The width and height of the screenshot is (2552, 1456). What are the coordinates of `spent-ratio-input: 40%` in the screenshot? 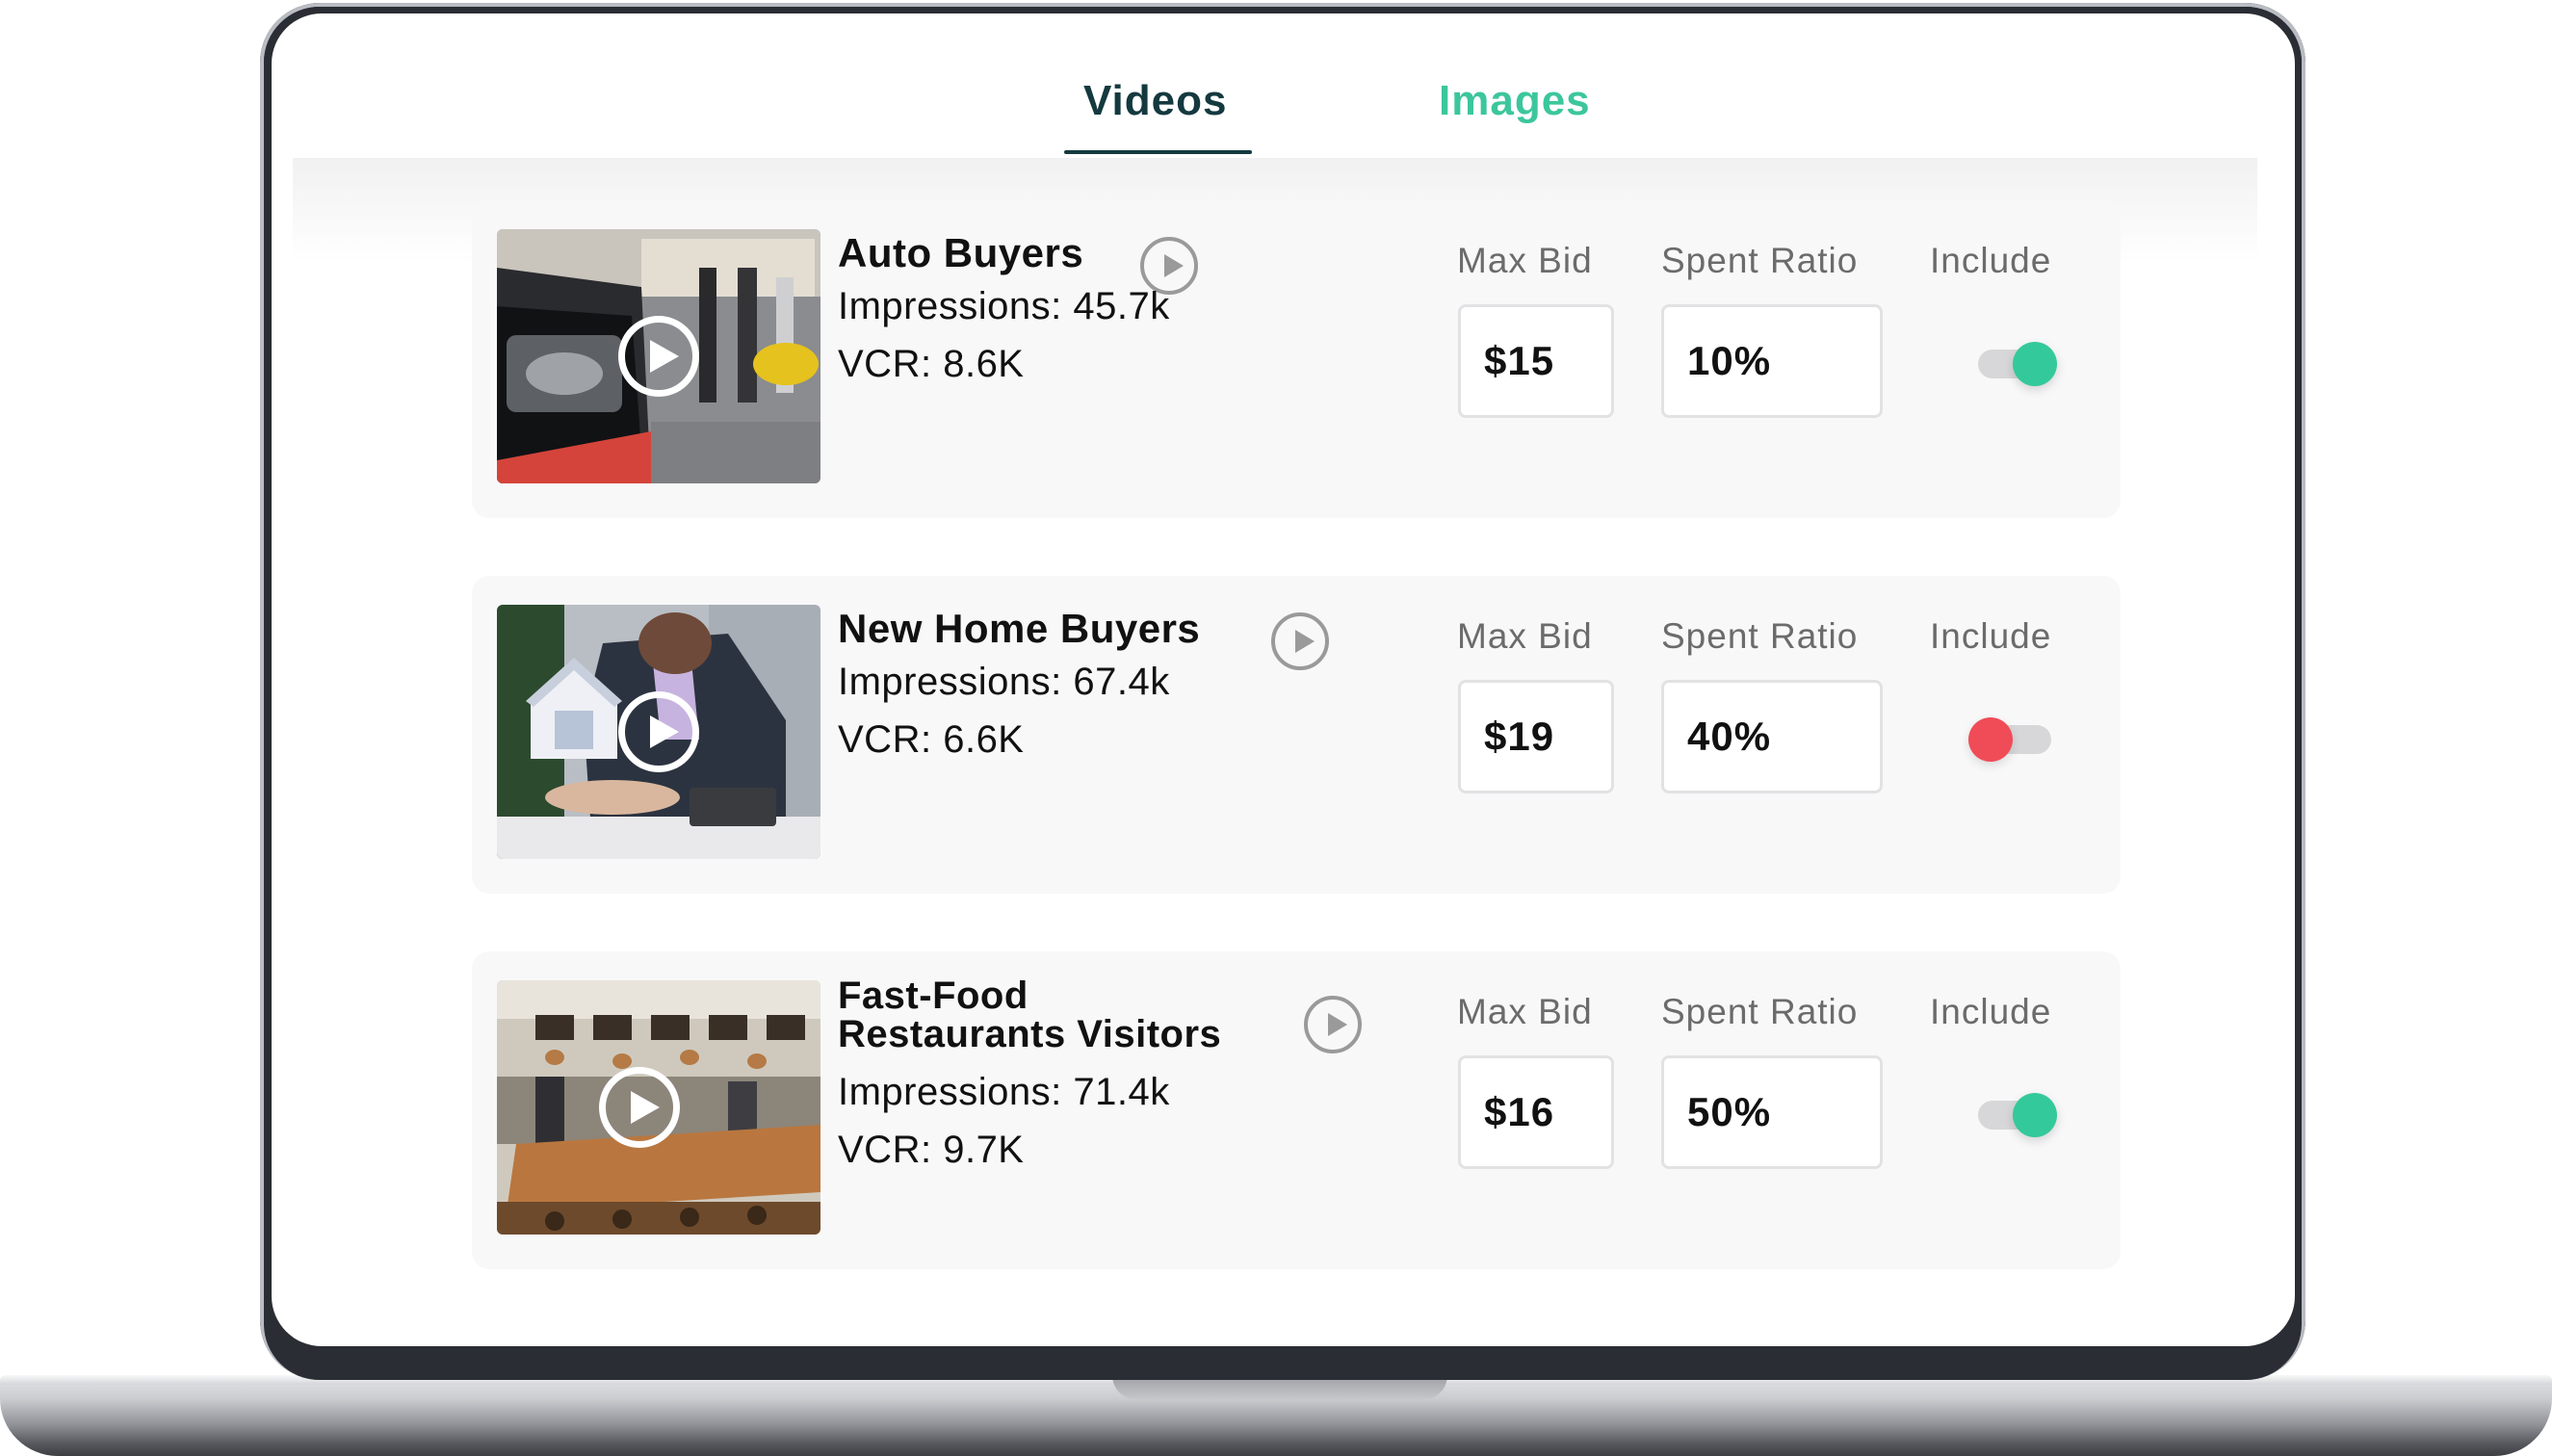 It's located at (1772, 736).